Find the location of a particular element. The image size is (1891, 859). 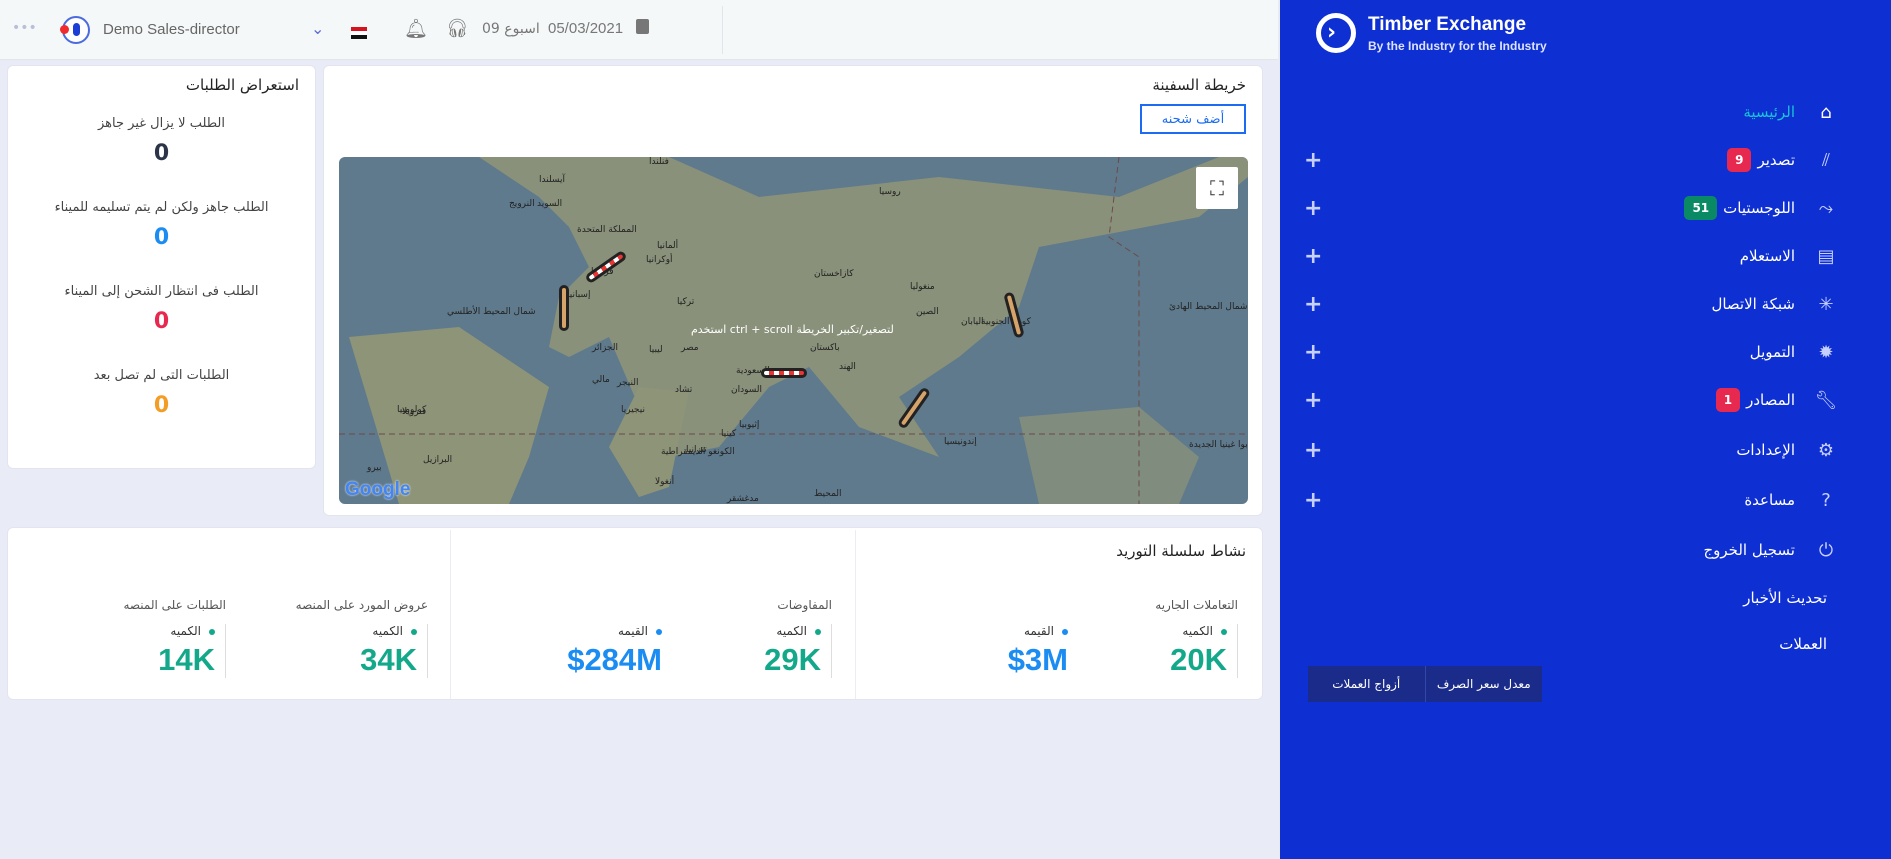

add-shipment-button: أضف شحنه is located at coordinates (1193, 119).